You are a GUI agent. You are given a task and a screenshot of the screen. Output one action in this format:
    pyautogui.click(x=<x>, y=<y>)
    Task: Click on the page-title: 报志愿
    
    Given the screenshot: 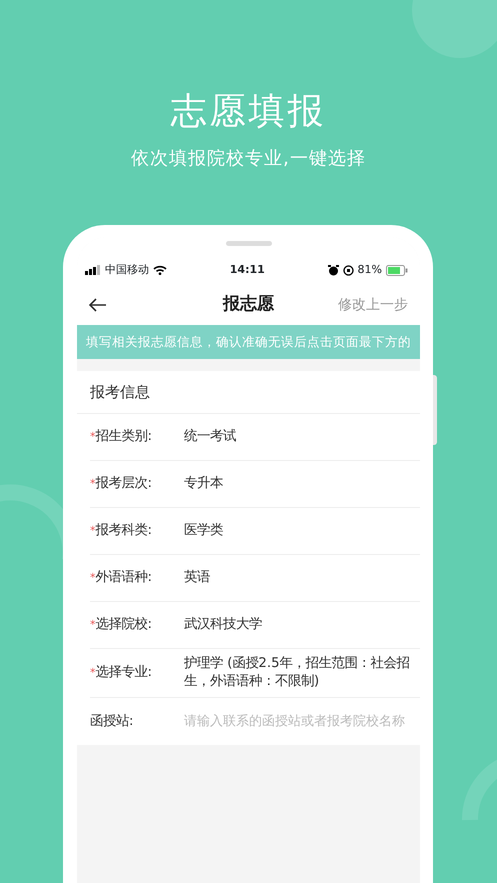 What is the action you would take?
    pyautogui.click(x=248, y=304)
    